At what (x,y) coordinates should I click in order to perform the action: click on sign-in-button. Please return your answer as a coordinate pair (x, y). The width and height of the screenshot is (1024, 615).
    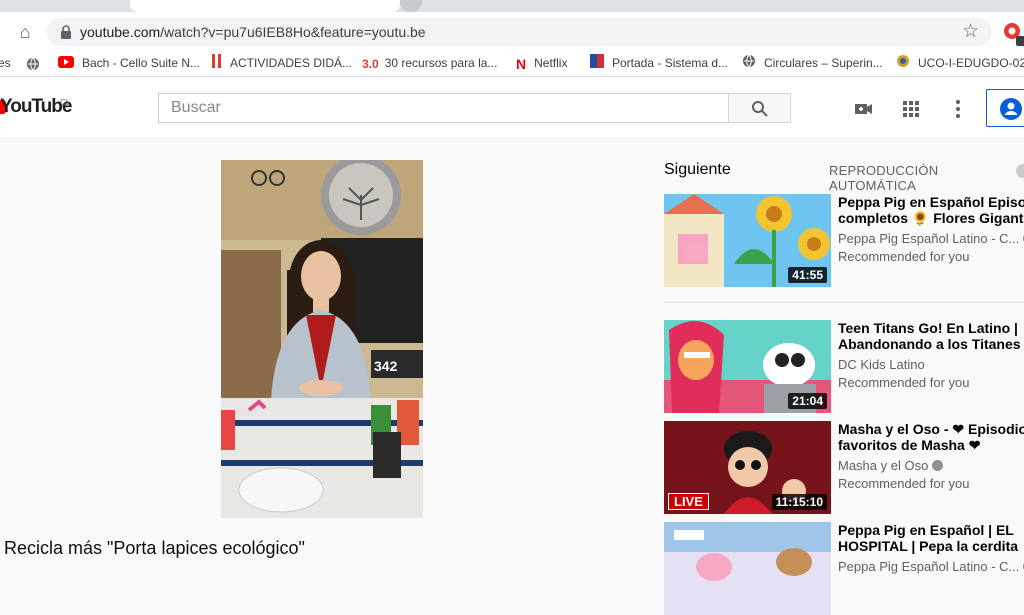
    Looking at the image, I should click on (1005, 108).